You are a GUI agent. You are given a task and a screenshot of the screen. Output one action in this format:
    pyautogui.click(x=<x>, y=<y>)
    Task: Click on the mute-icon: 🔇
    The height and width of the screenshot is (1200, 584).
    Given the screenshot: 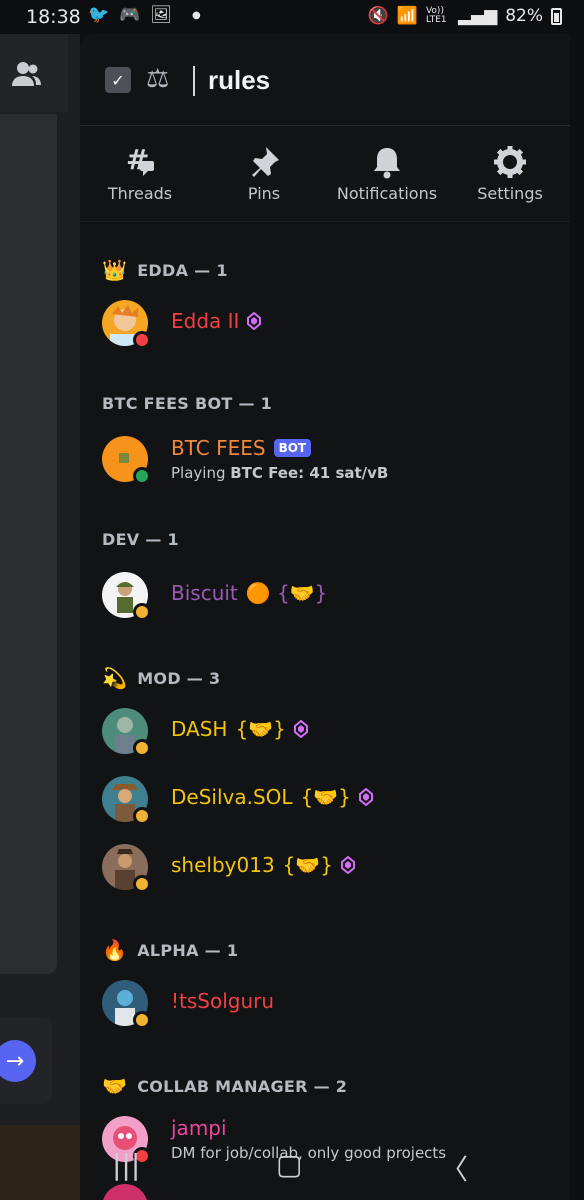 What is the action you would take?
    pyautogui.click(x=378, y=16)
    